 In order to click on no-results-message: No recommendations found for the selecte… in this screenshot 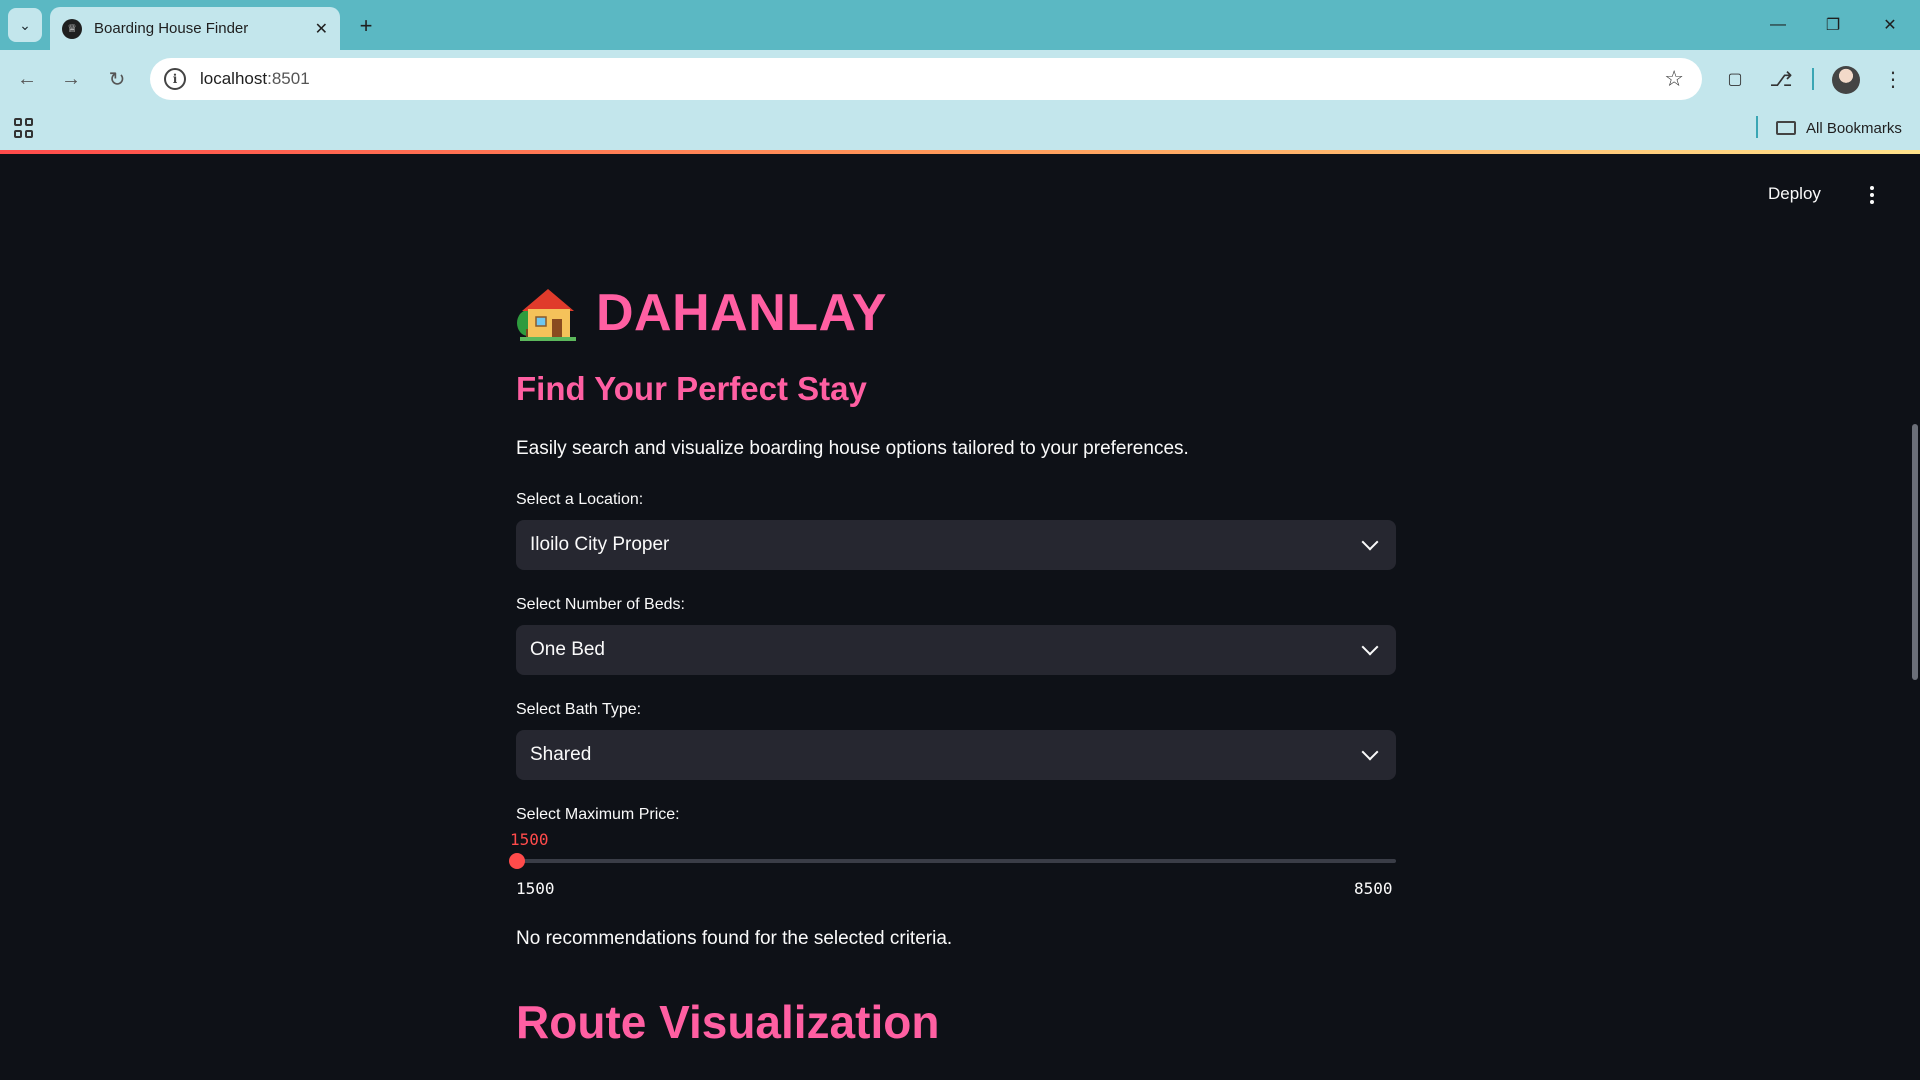, I will do `click(734, 938)`.